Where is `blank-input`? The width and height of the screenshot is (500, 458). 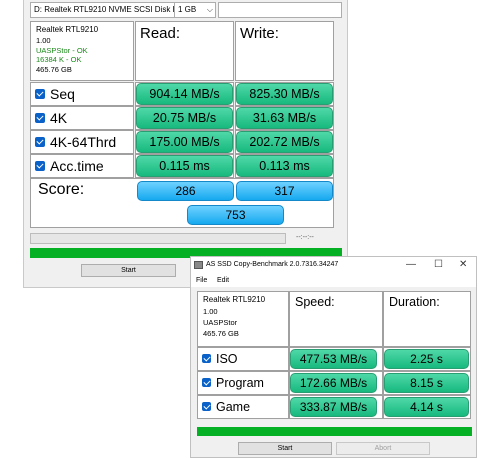 blank-input is located at coordinates (280, 10).